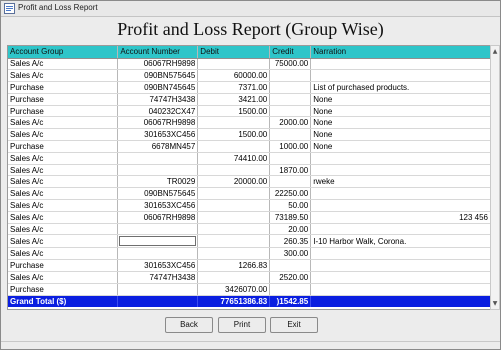  Describe the element at coordinates (158, 146) in the screenshot. I see `cell-account-number: 6678MN457` at that location.